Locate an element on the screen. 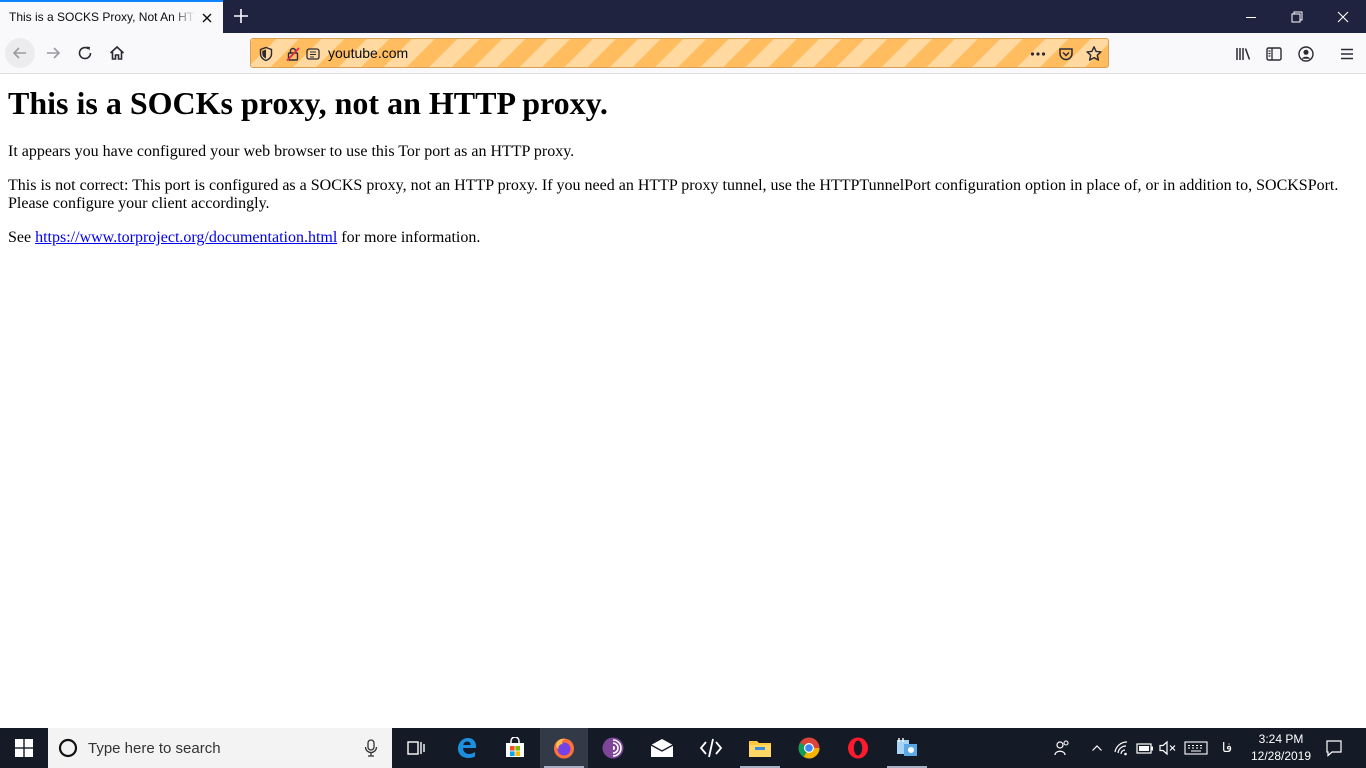  back-icon is located at coordinates (20, 53).